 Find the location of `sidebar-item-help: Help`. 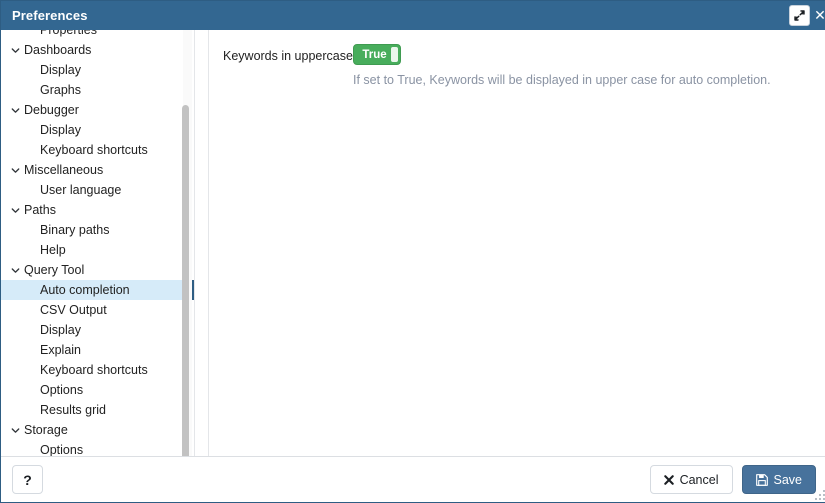

sidebar-item-help: Help is located at coordinates (97, 250).